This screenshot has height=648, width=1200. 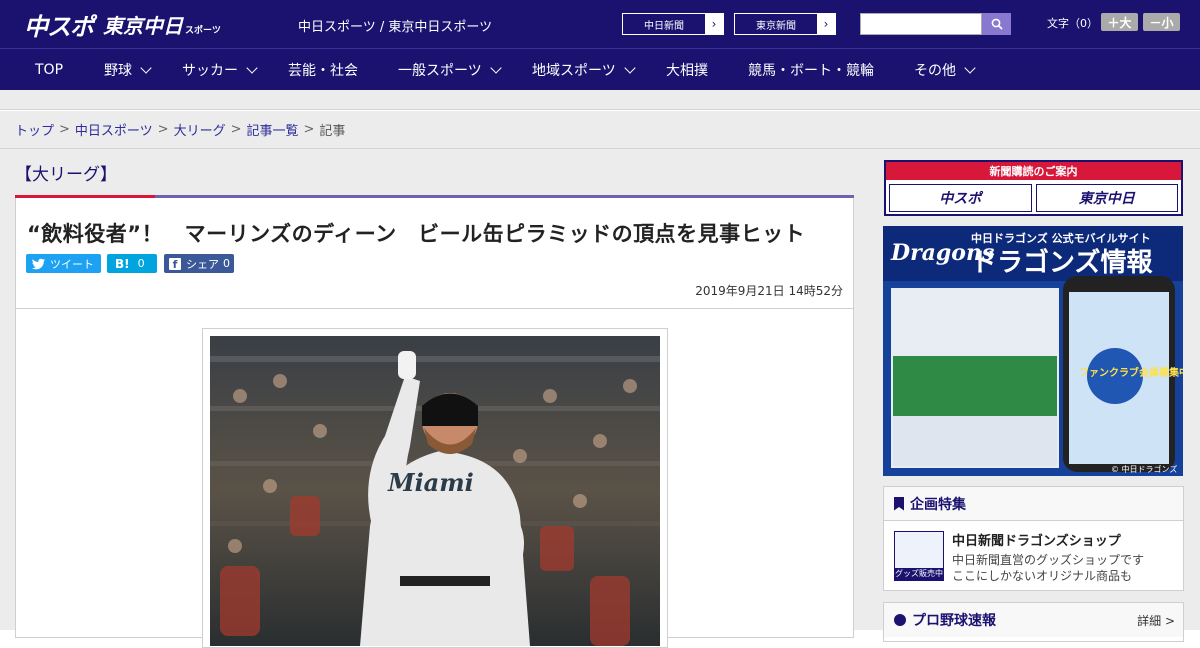 What do you see at coordinates (1033, 504) in the screenshot?
I see `feature-heading: 企画特集` at bounding box center [1033, 504].